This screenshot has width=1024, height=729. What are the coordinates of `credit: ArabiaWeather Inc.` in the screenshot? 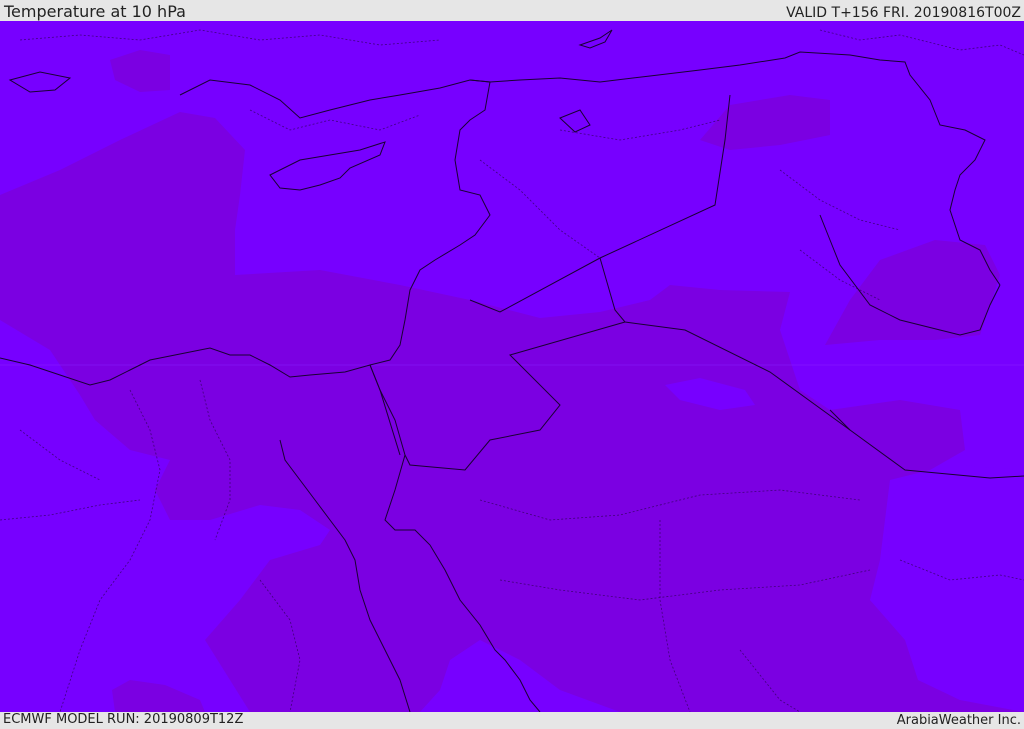 It's located at (958, 720).